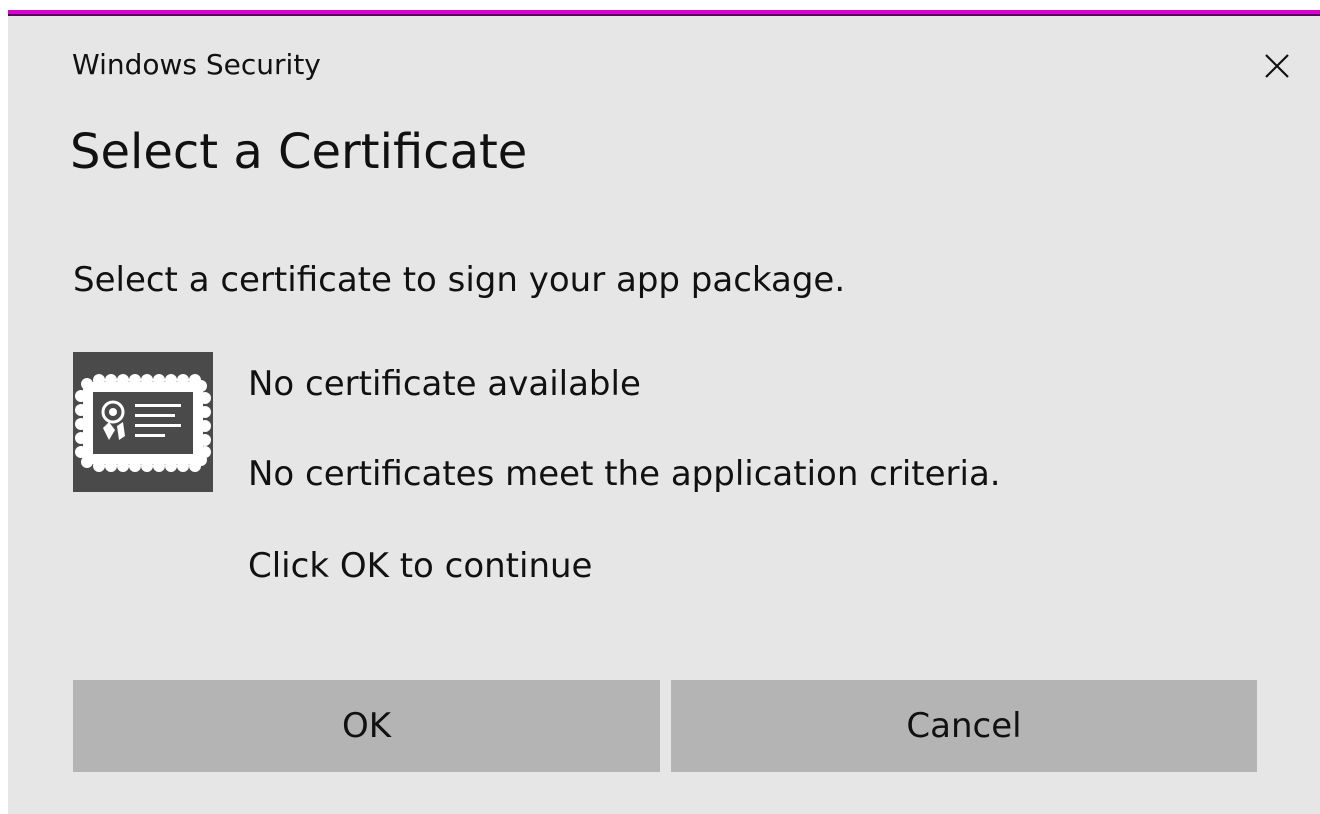 Image resolution: width=1320 pixels, height=814 pixels. I want to click on certificate-icon, so click(143, 422).